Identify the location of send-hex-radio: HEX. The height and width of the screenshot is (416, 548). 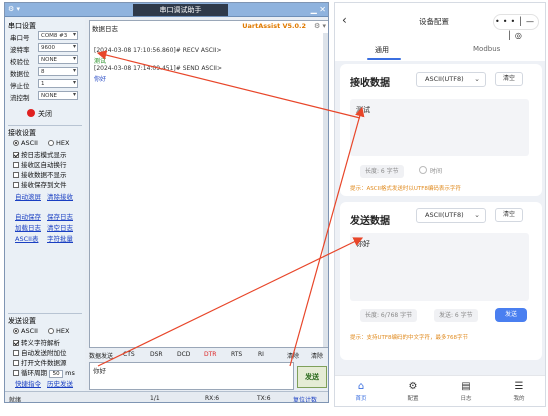
(58, 331).